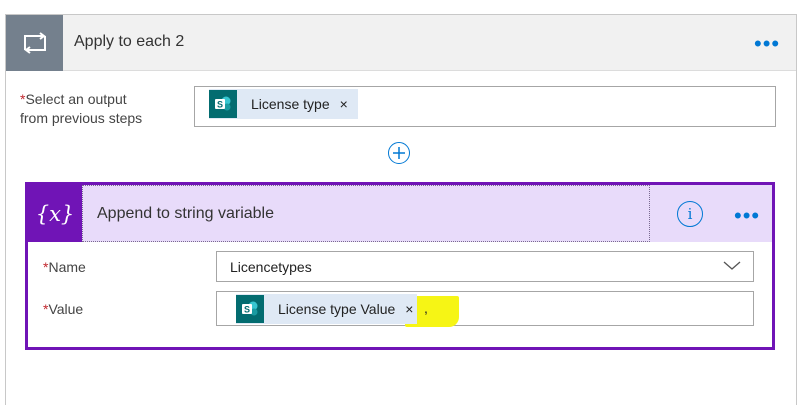 The image size is (802, 405). Describe the element at coordinates (76, 99) in the screenshot. I see `output-label-line1: Select an output` at that location.